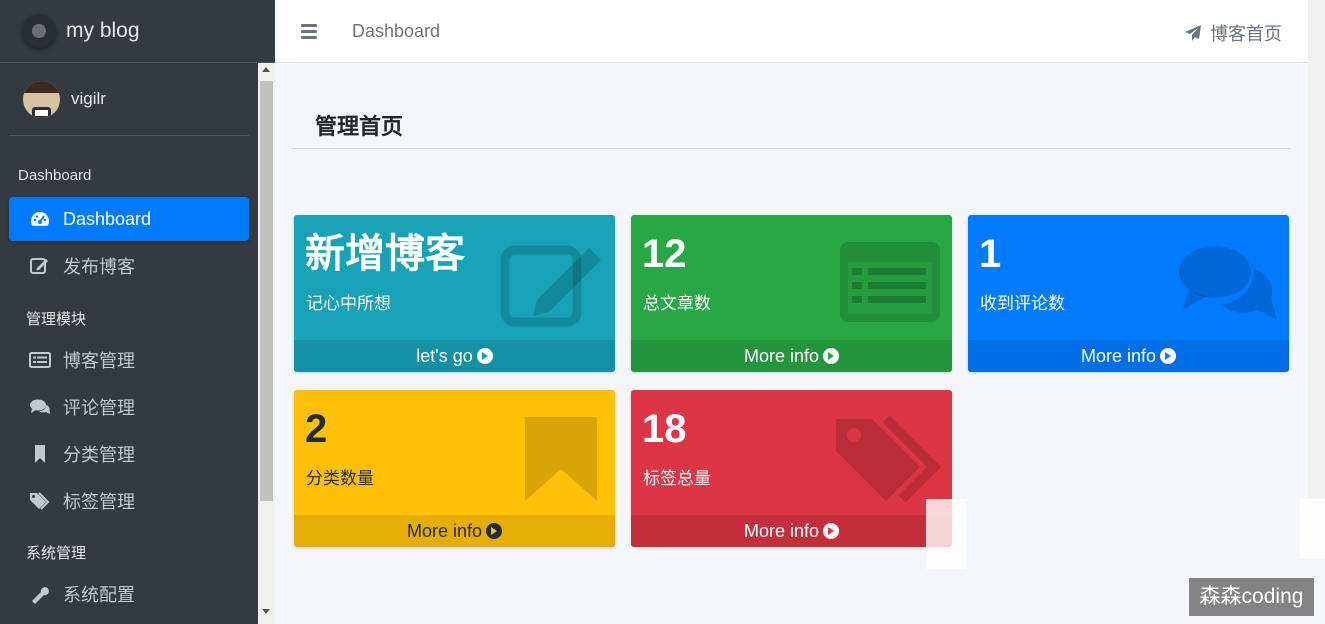 The image size is (1325, 624). I want to click on scroll-up-icon, so click(266, 69).